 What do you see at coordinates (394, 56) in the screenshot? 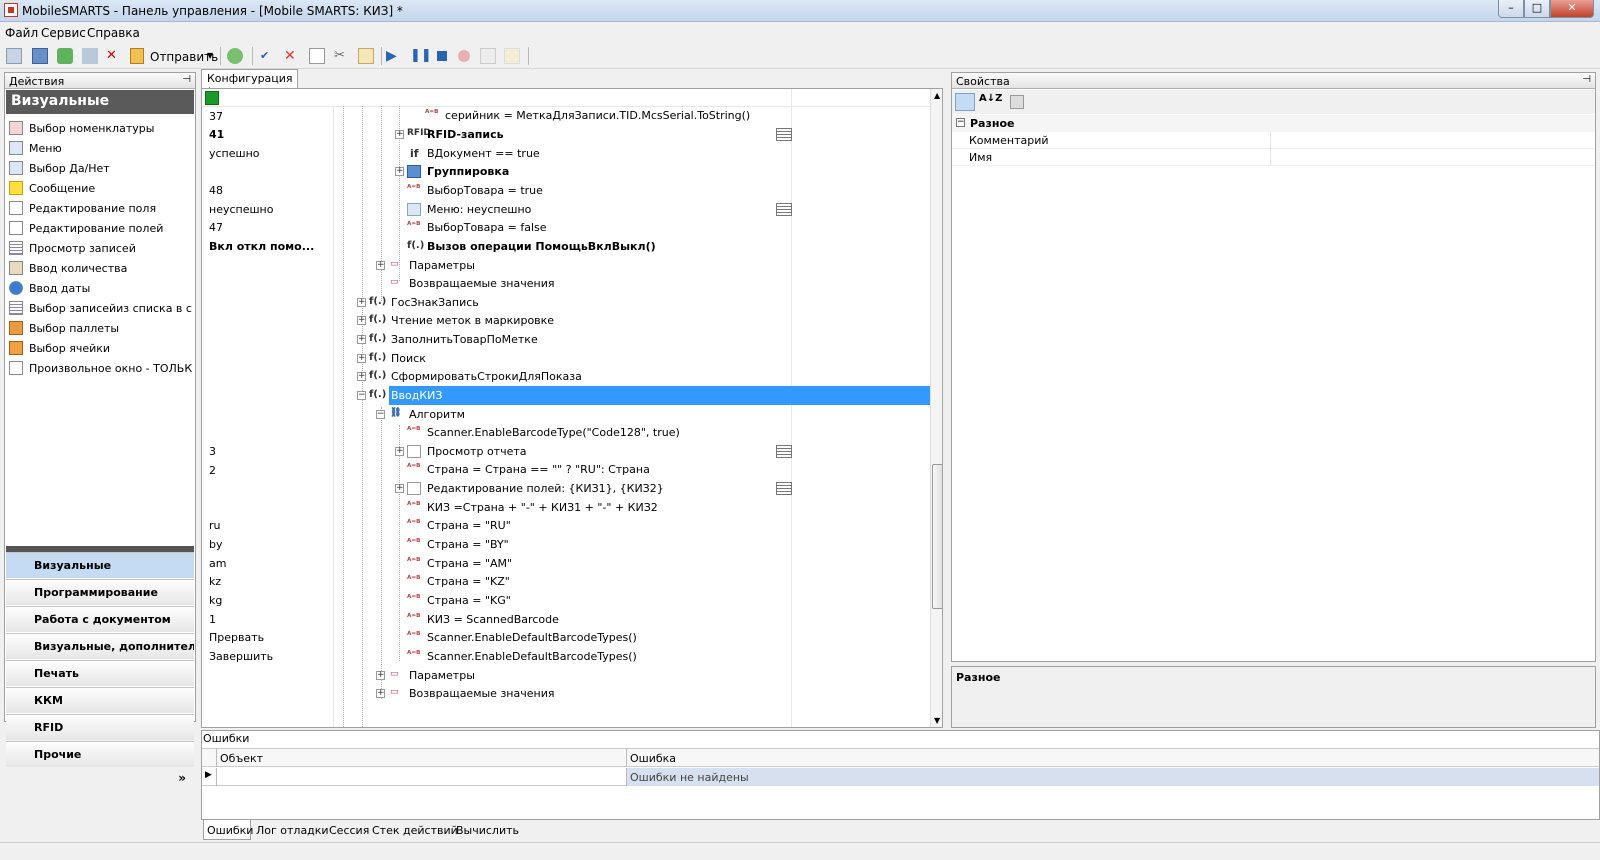
I see `run-icon: ▶` at bounding box center [394, 56].